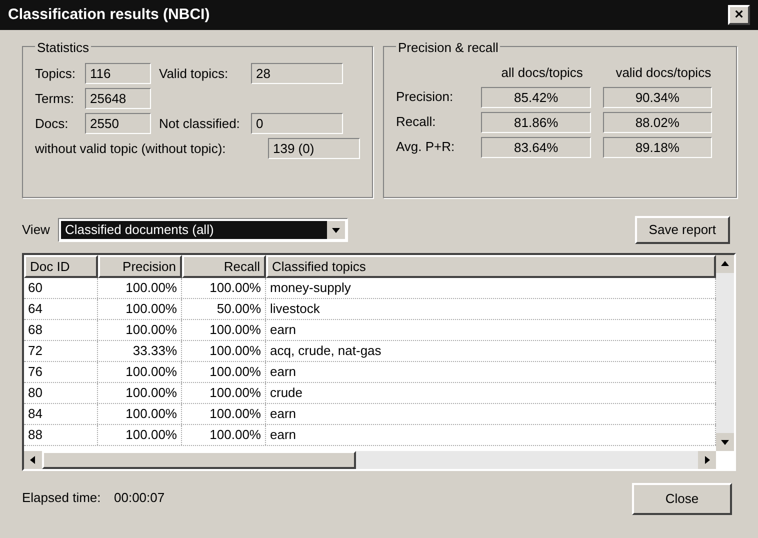 This screenshot has height=538, width=758. I want to click on field-label: Terms:, so click(55, 99).